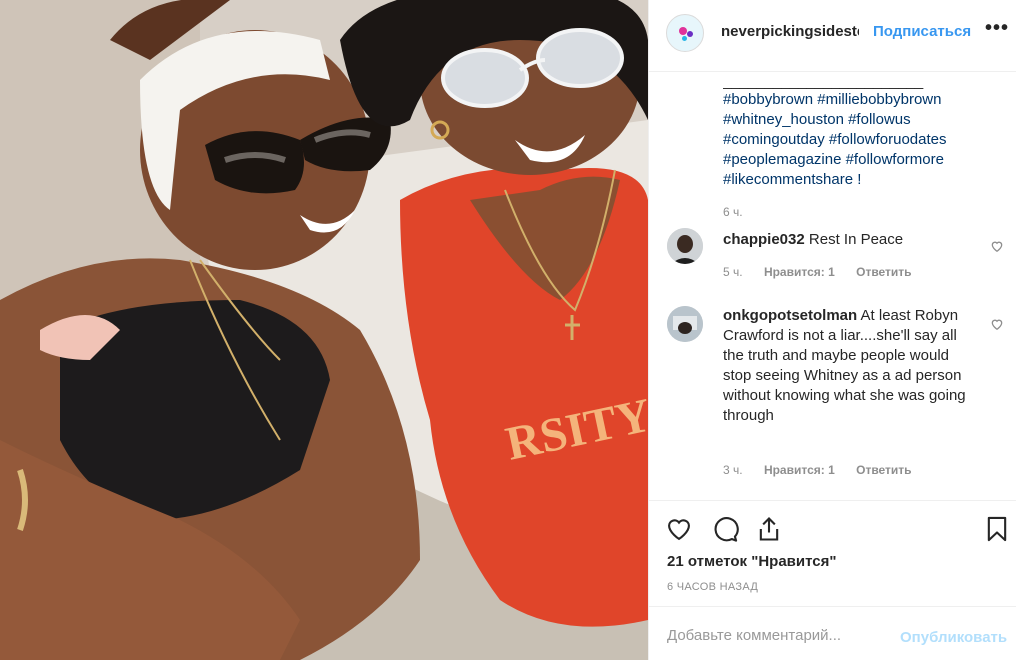 The image size is (1016, 660). What do you see at coordinates (777, 635) in the screenshot?
I see `comment-input` at bounding box center [777, 635].